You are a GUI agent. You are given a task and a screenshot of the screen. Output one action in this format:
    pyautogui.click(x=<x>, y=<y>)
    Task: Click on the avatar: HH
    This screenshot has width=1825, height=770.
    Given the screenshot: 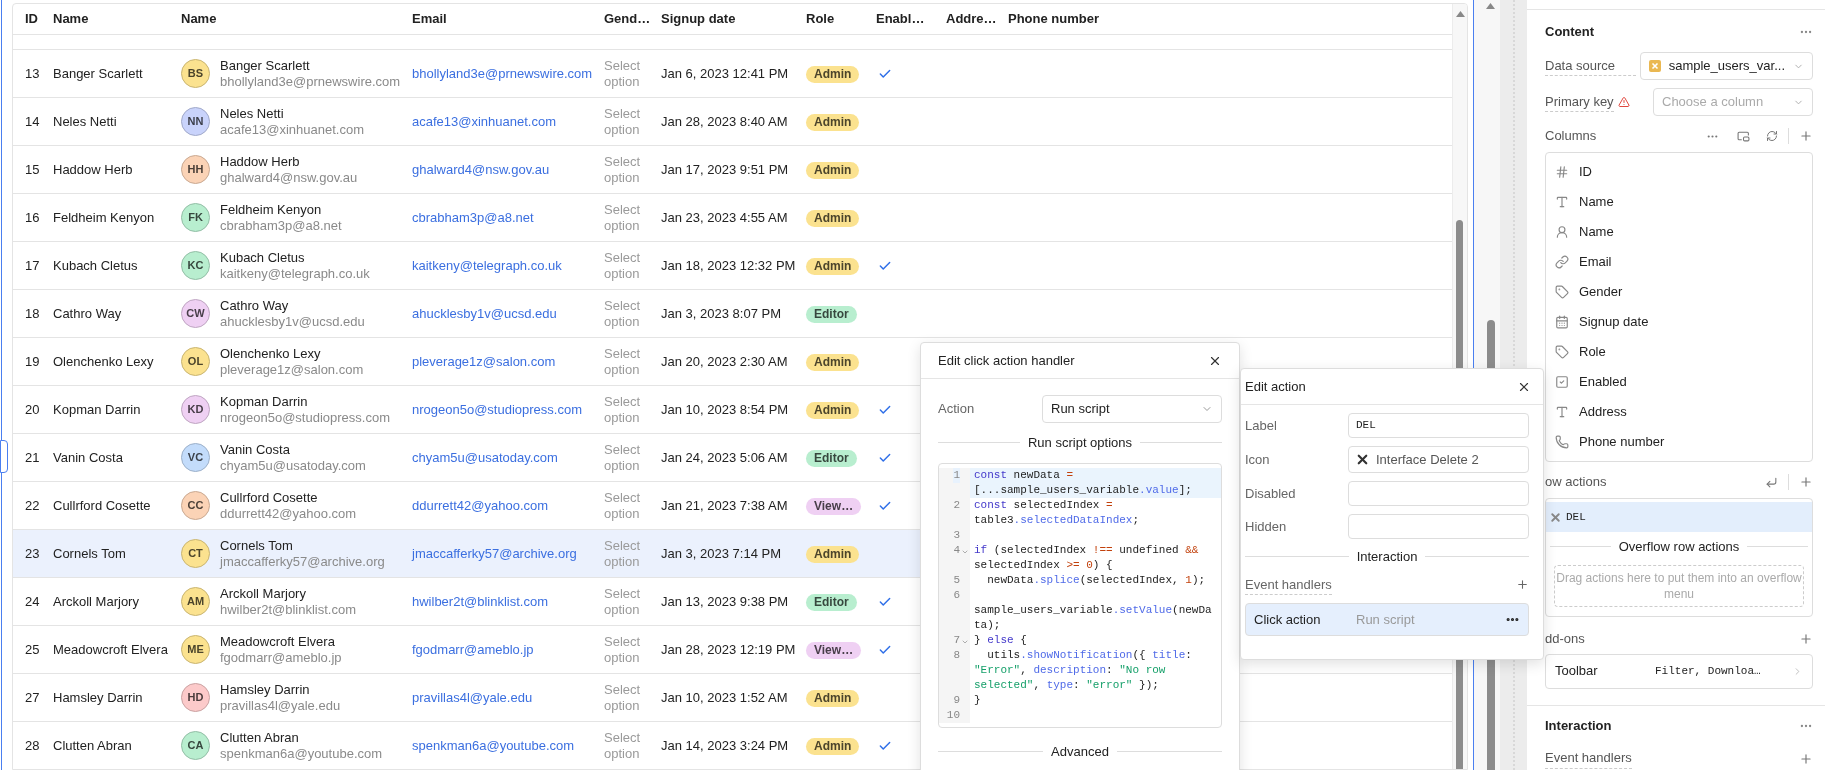 What is the action you would take?
    pyautogui.click(x=195, y=169)
    